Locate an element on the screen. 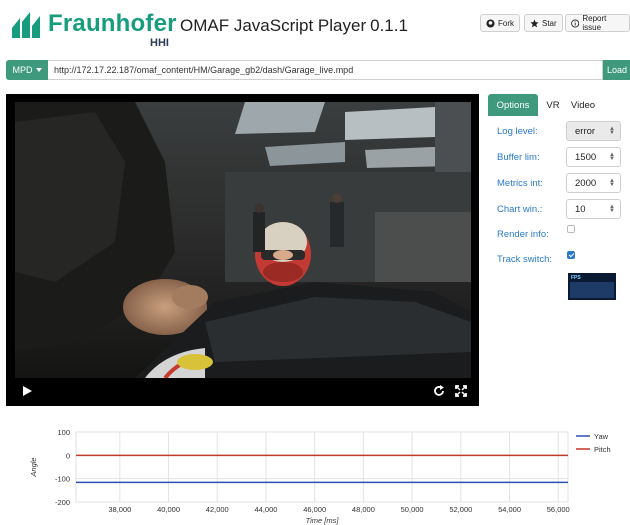  x-axis-title: Time [ms] is located at coordinates (323, 520).